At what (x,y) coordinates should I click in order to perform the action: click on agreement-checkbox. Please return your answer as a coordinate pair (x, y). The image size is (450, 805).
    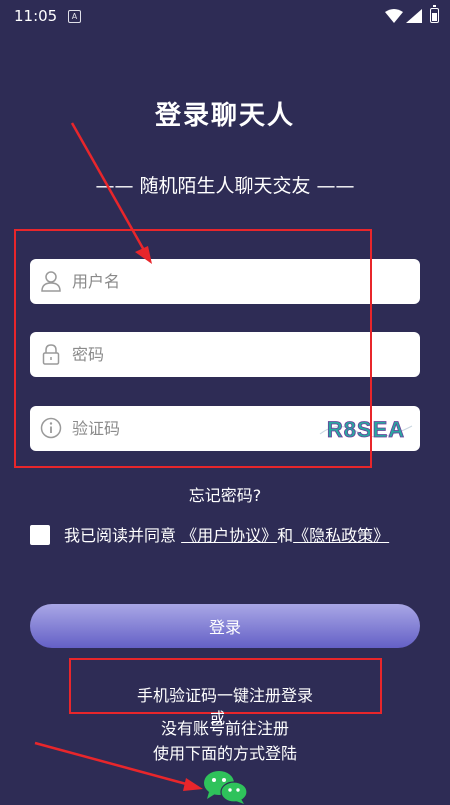
    Looking at the image, I should click on (40, 535).